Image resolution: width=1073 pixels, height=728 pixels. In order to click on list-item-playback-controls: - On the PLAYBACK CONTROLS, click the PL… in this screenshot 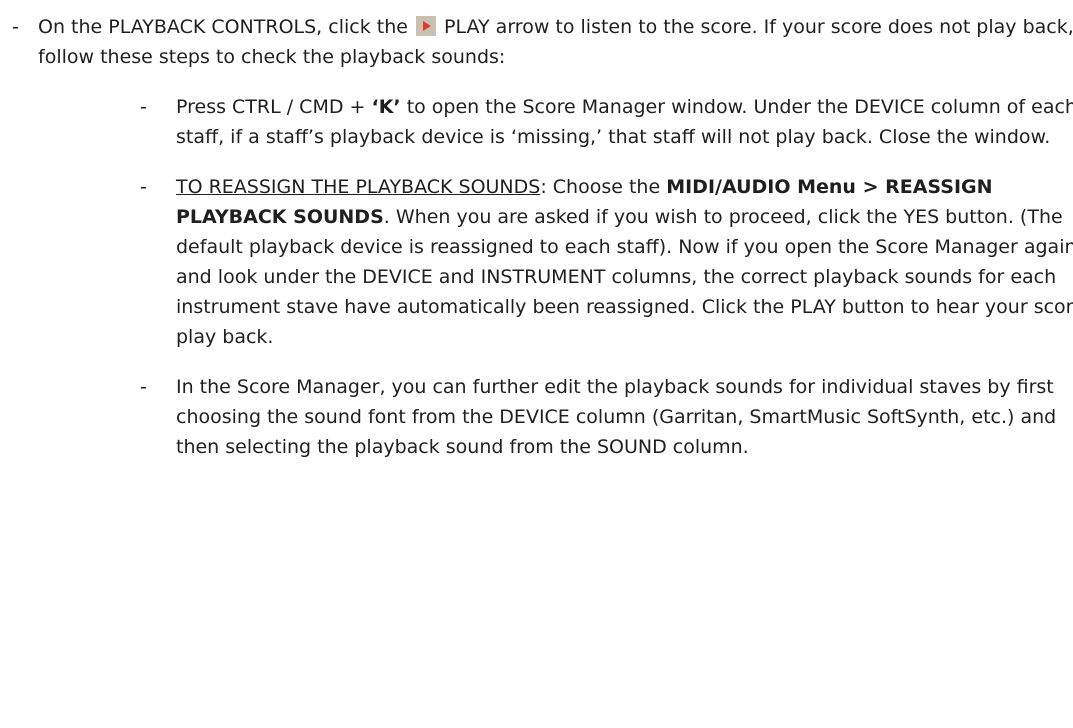, I will do `click(539, 42)`.